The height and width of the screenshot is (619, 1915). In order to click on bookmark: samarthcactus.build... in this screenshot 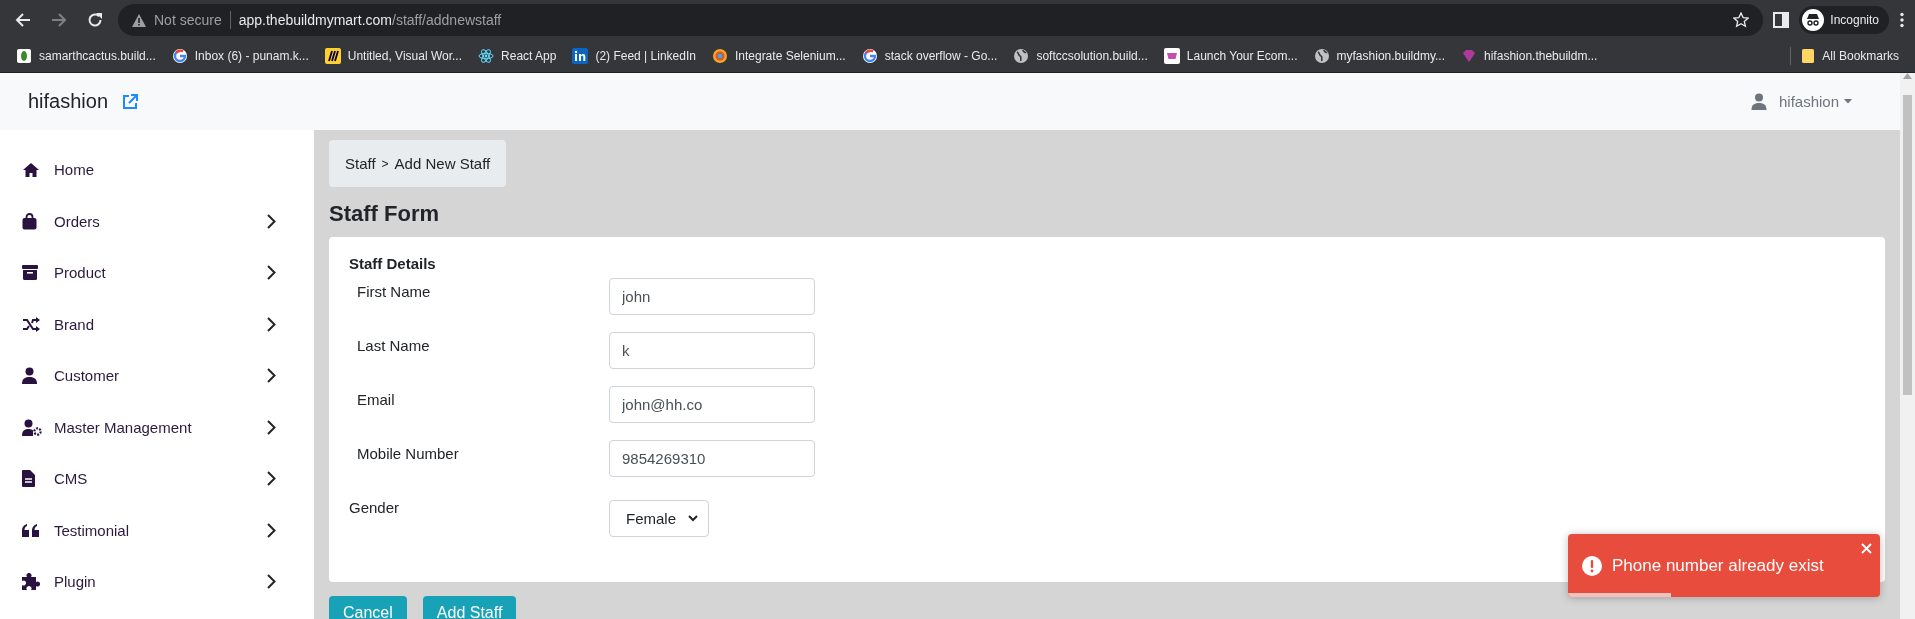, I will do `click(86, 56)`.